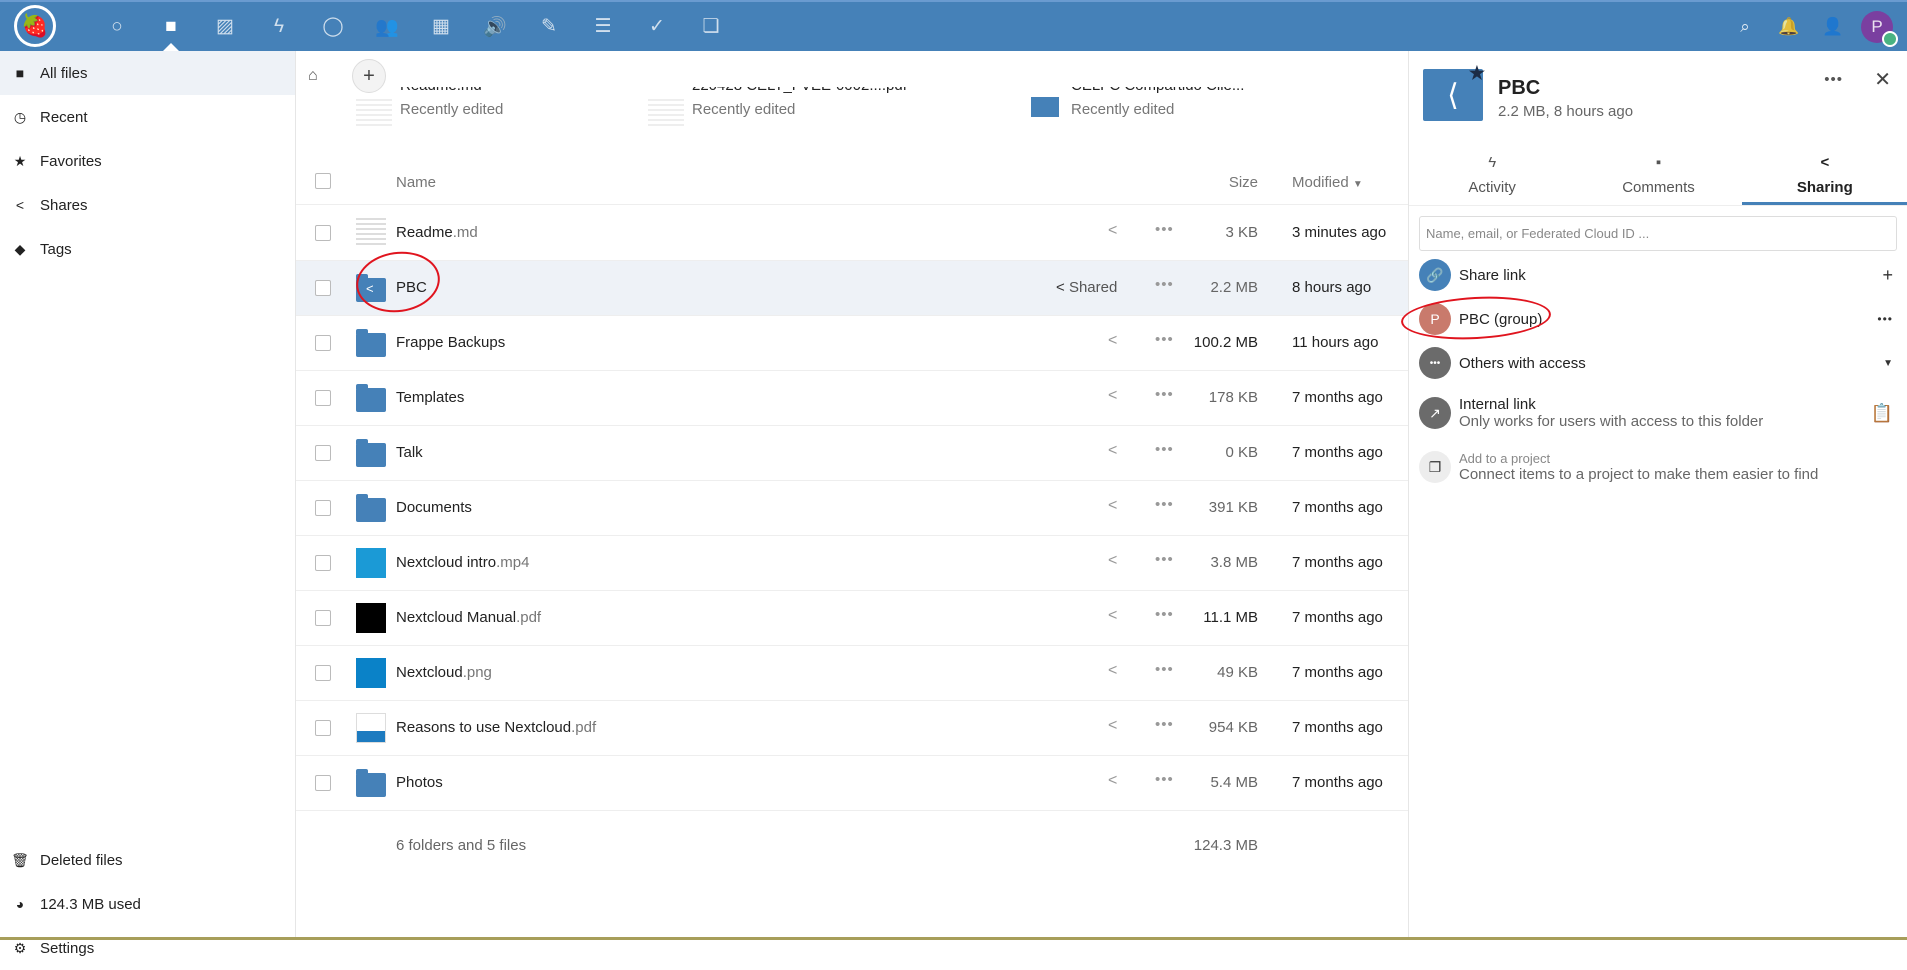 The width and height of the screenshot is (1907, 970). What do you see at coordinates (171, 26) in the screenshot?
I see `files-icon: ■` at bounding box center [171, 26].